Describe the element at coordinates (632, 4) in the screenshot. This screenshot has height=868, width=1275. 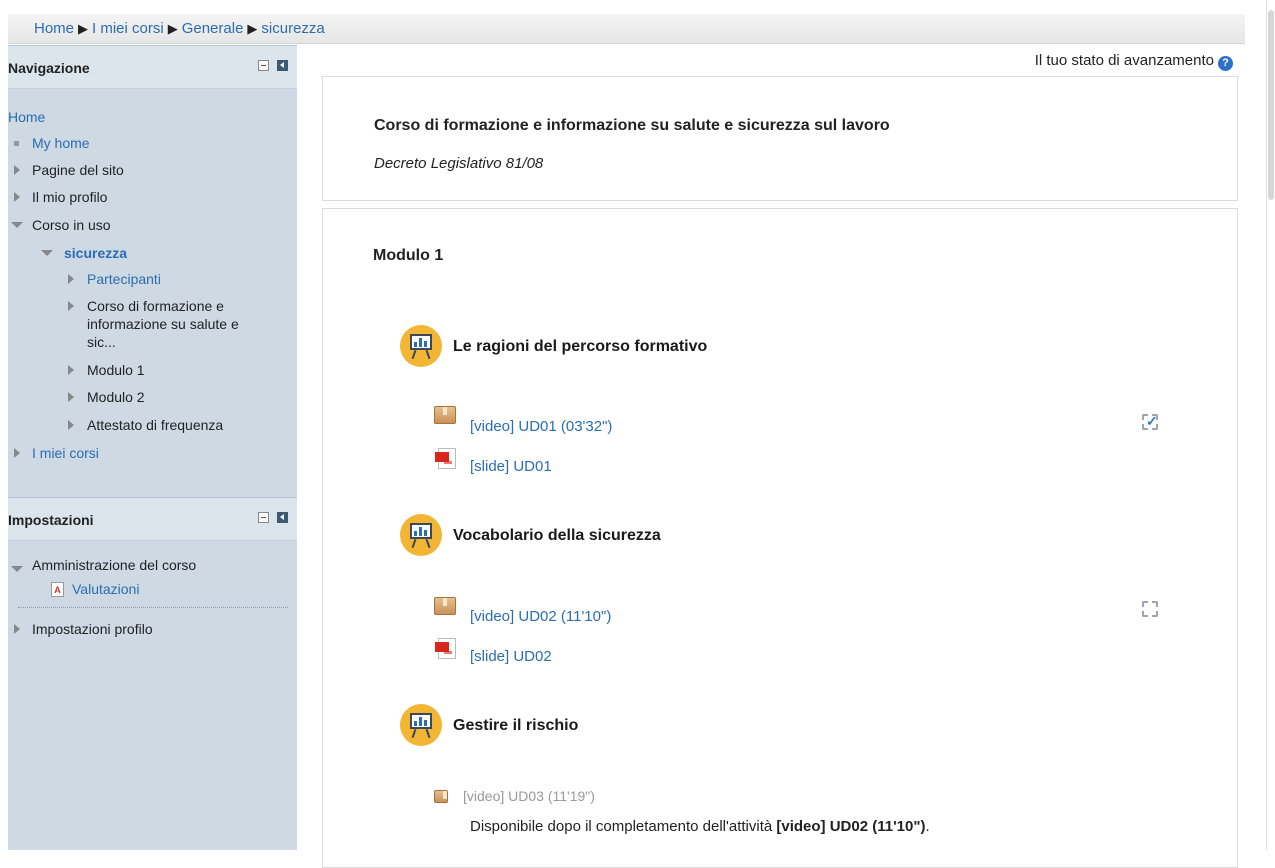
I see `top-bar` at that location.